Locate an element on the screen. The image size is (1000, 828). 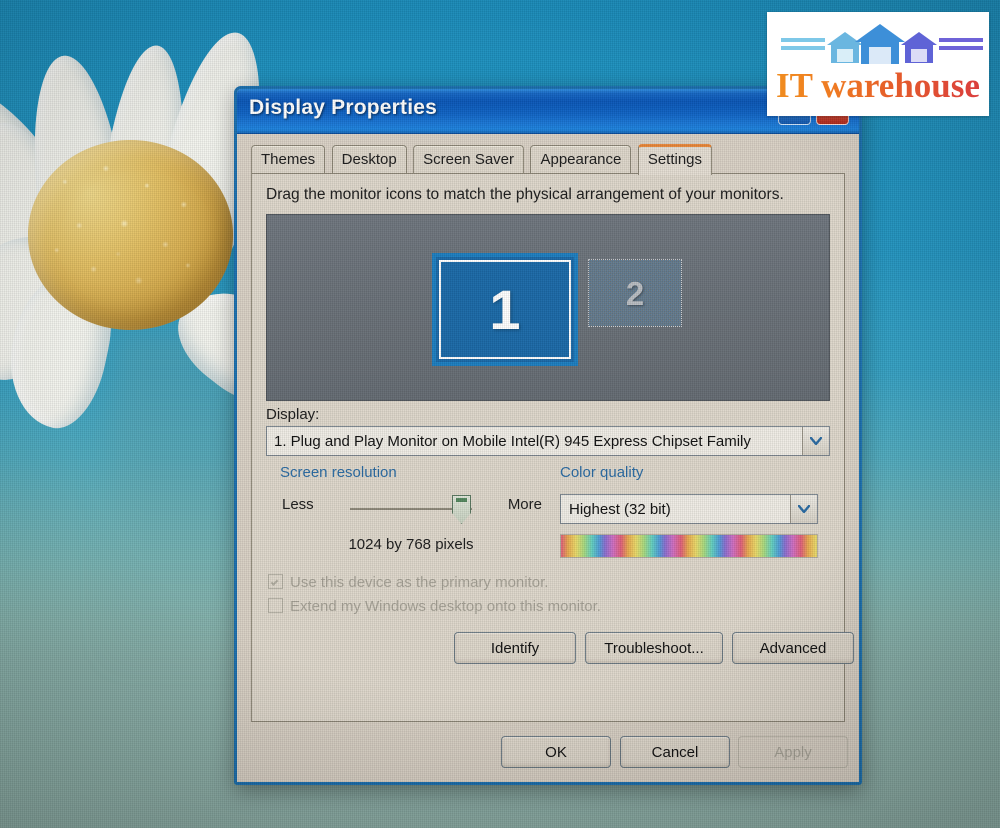
it-warehouse-logo-text: IT warehouse is located at coordinates (878, 86).